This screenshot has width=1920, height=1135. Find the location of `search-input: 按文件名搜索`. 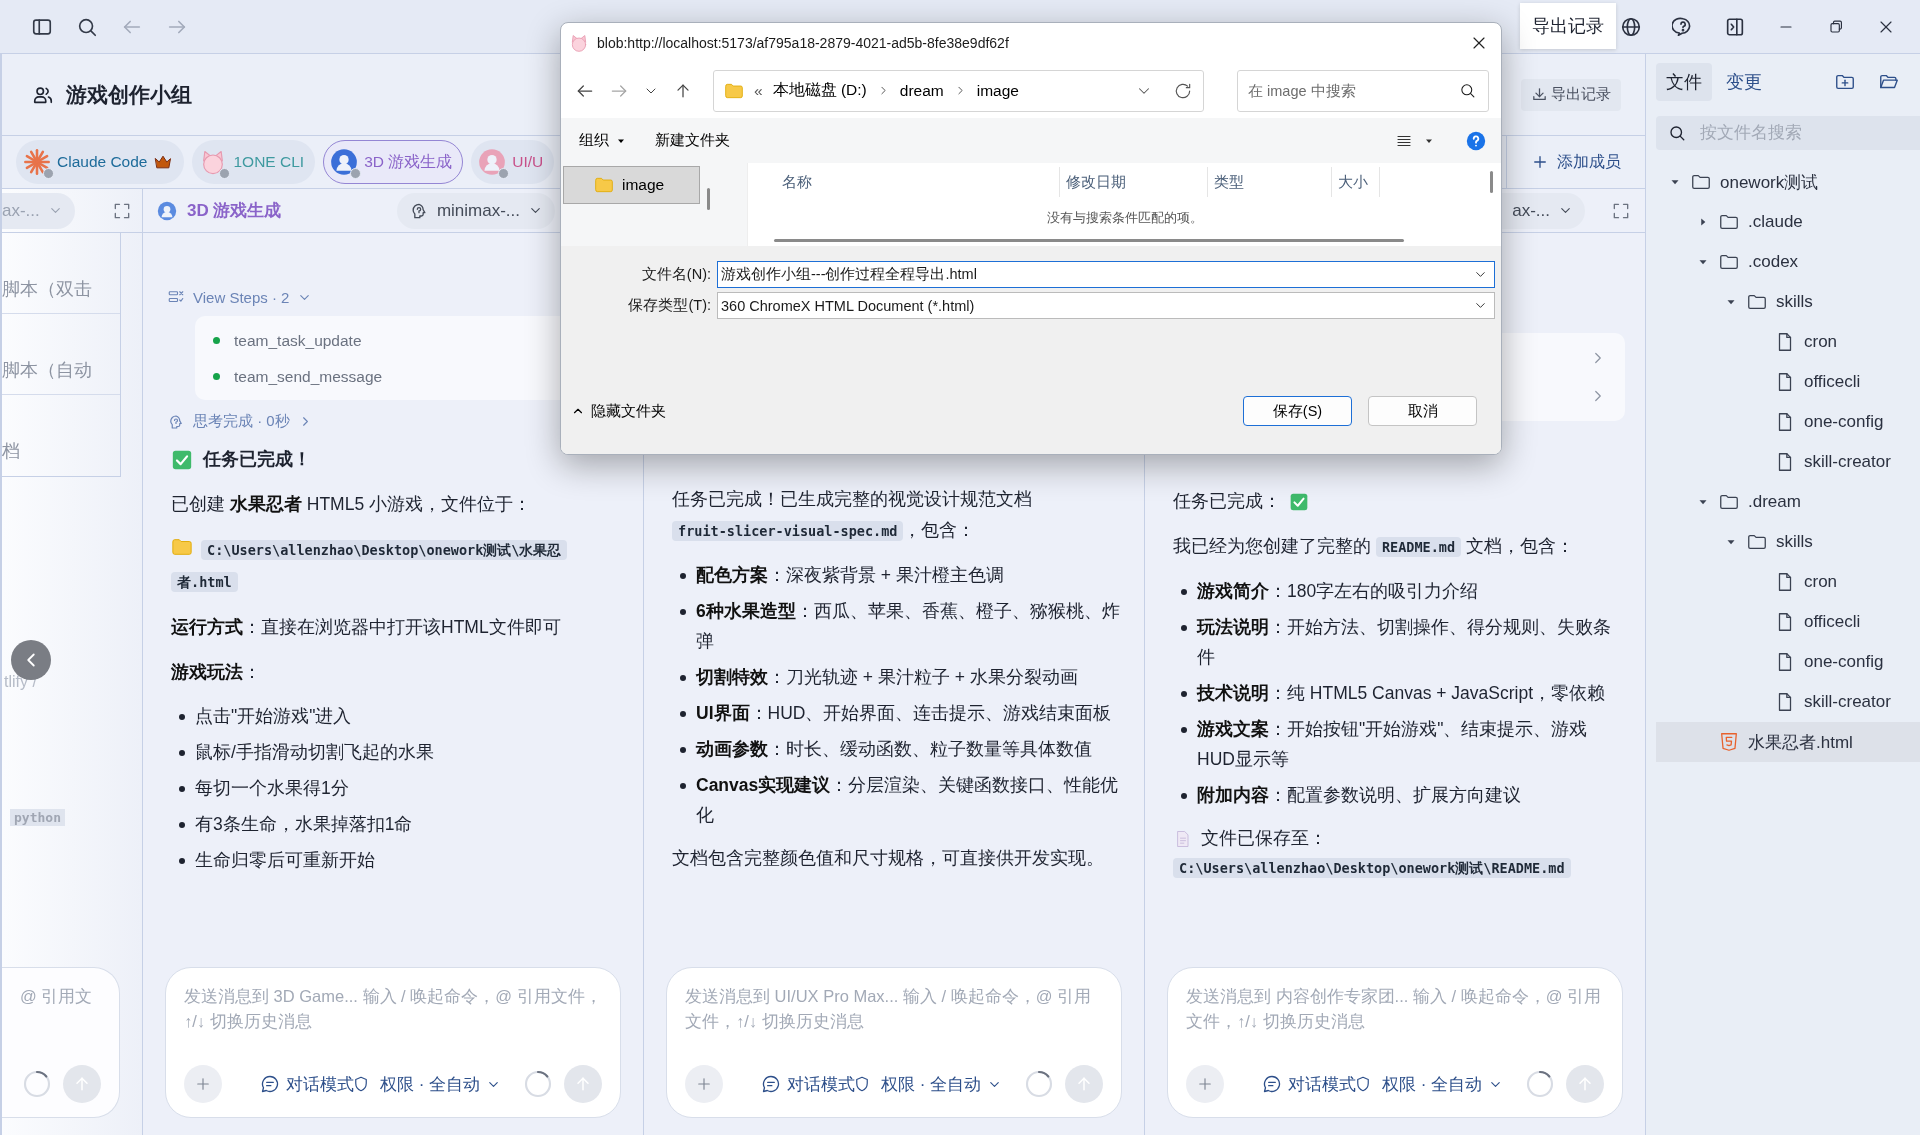

search-input: 按文件名搜索 is located at coordinates (1809, 133).